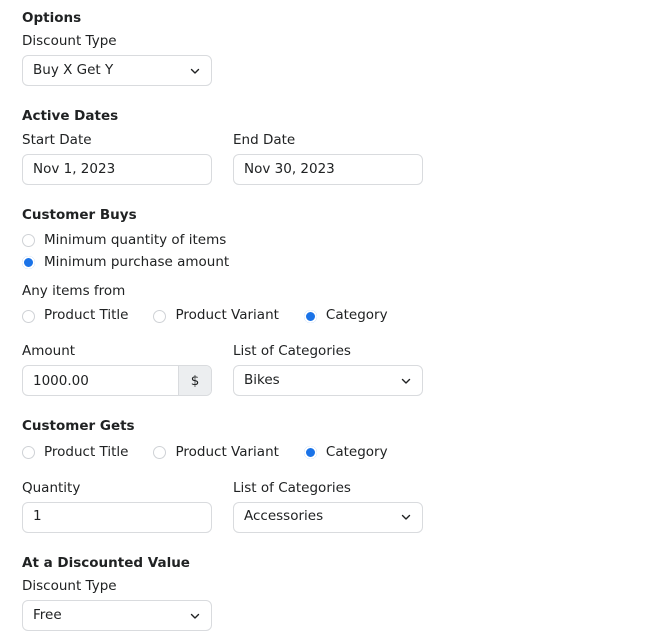  I want to click on discounted-value-row: Free, so click(340, 615).